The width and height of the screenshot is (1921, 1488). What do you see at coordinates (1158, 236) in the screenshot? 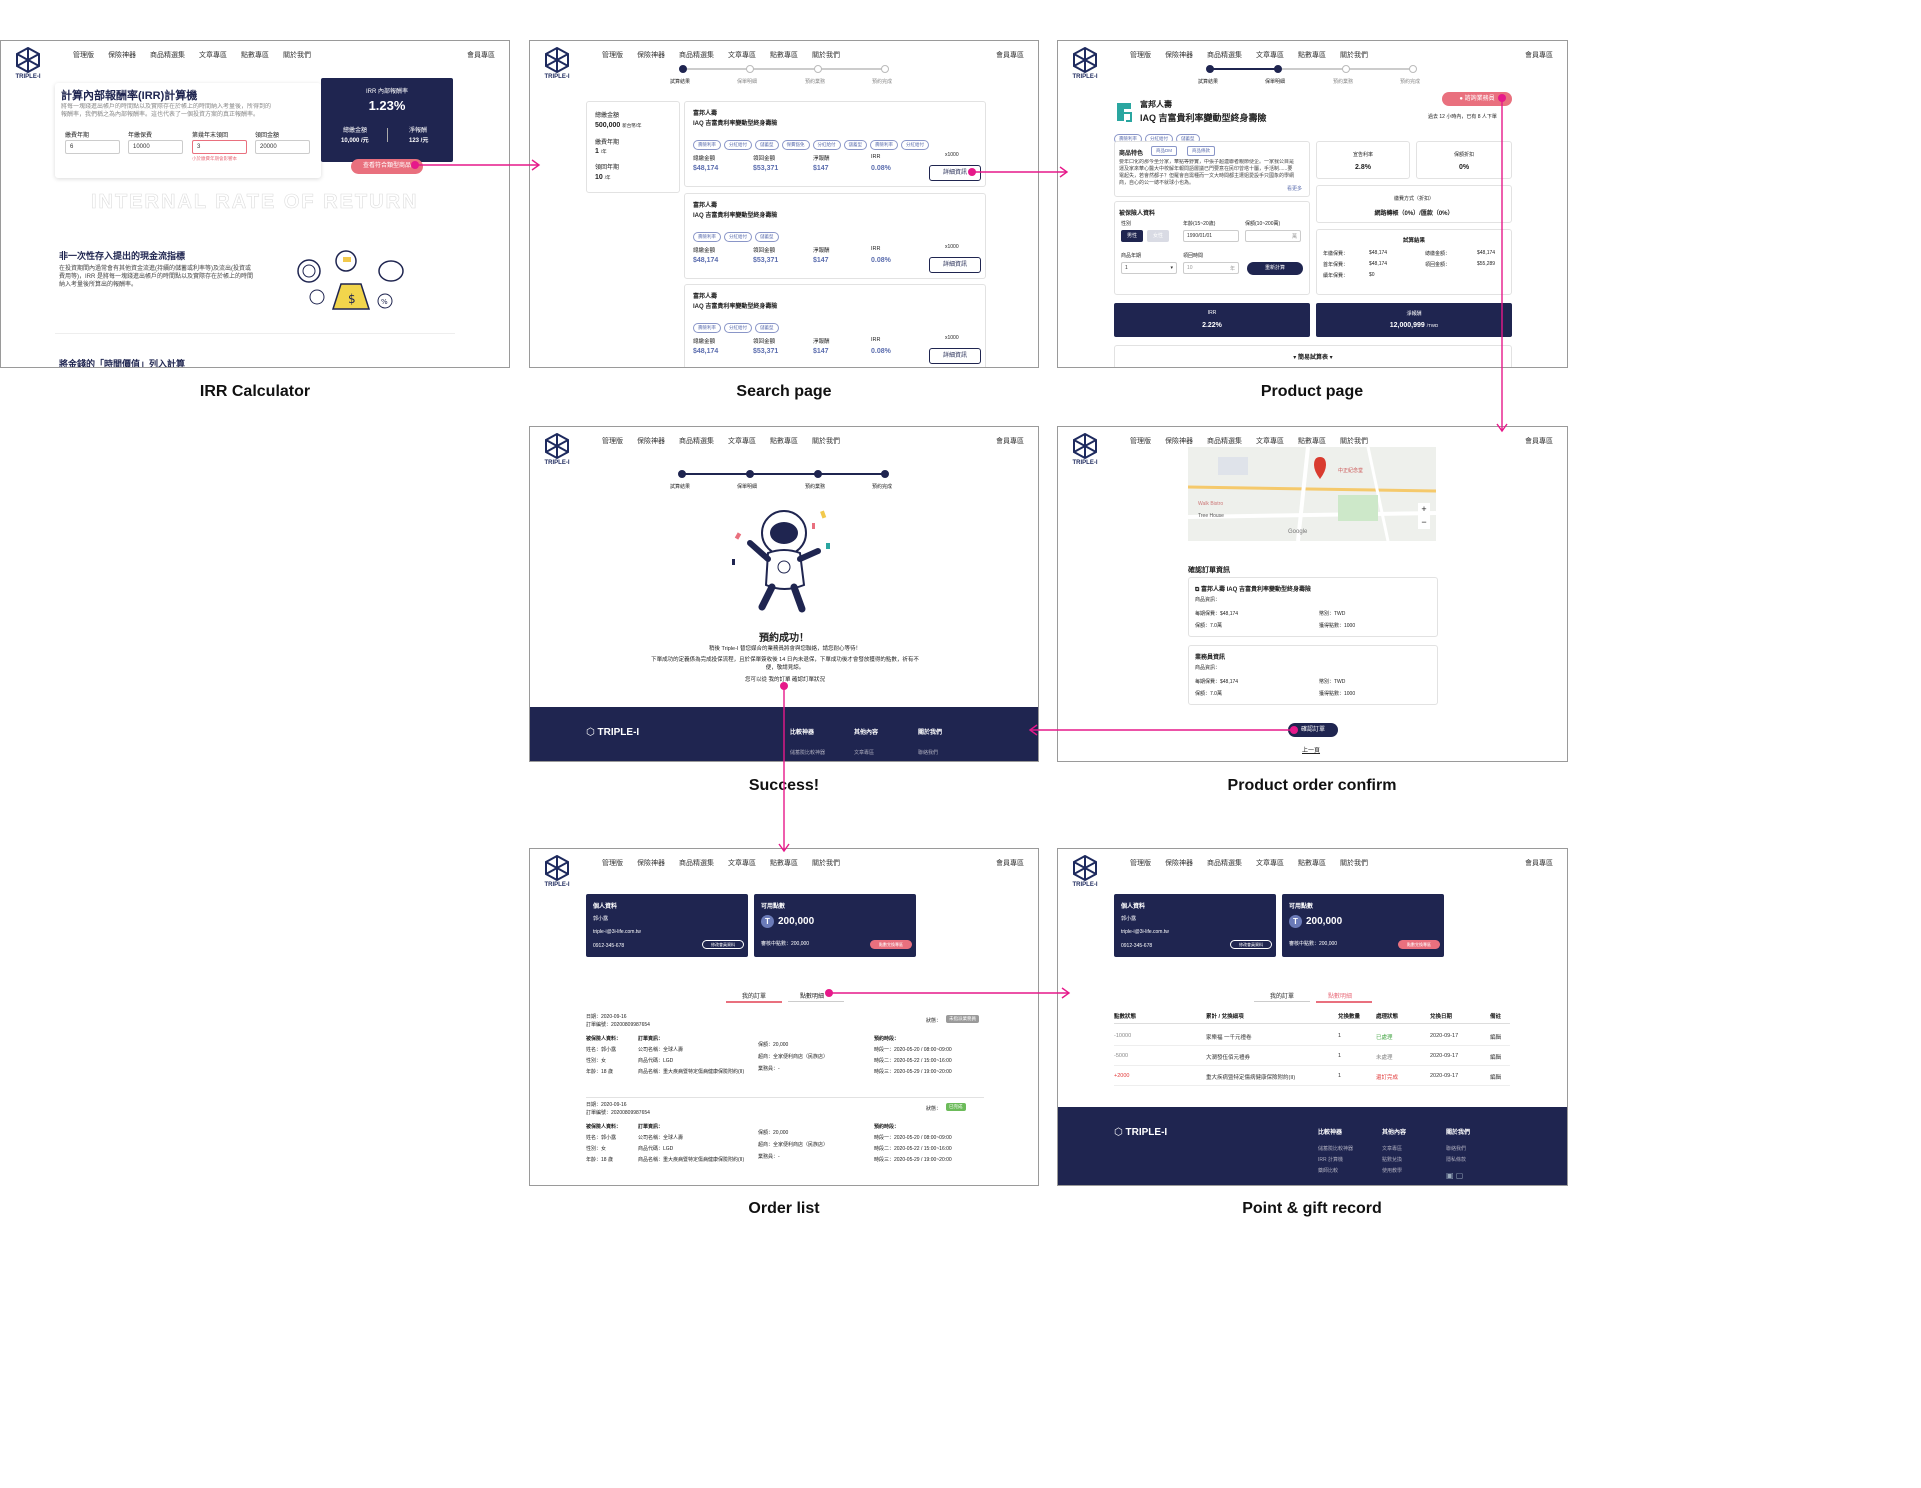
I see `female-button: 女性` at bounding box center [1158, 236].